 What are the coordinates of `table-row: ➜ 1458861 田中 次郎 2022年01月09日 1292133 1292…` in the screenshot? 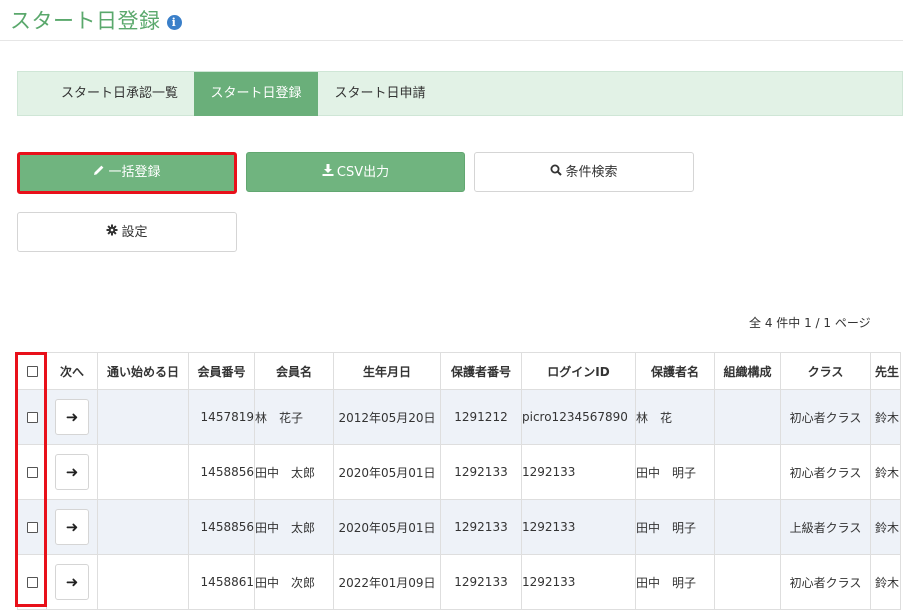 It's located at (459, 582).